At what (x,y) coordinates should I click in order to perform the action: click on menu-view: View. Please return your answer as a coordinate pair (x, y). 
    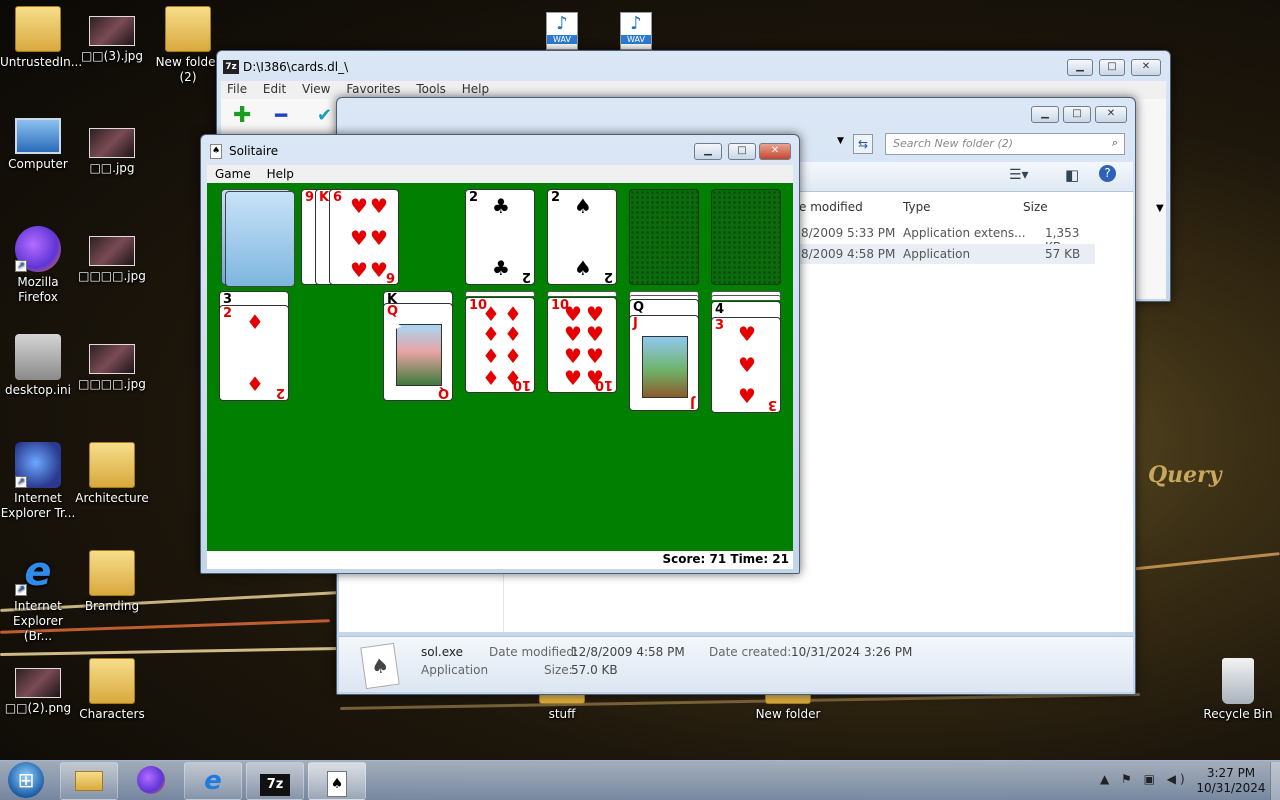
    Looking at the image, I should click on (316, 89).